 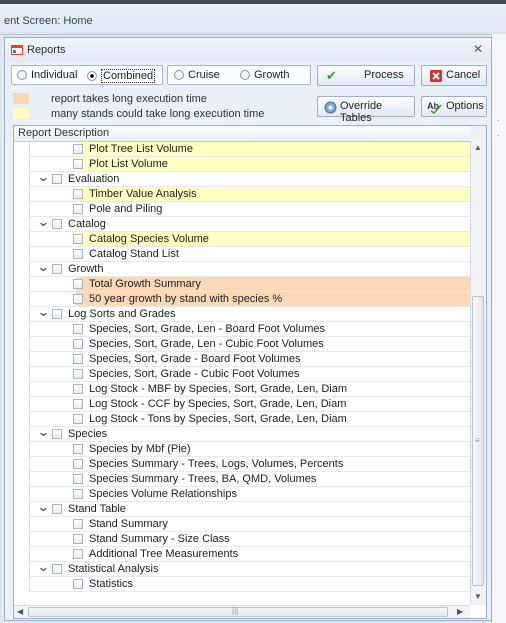 What do you see at coordinates (242, 223) in the screenshot?
I see `group-row: ⌄ Catalog` at bounding box center [242, 223].